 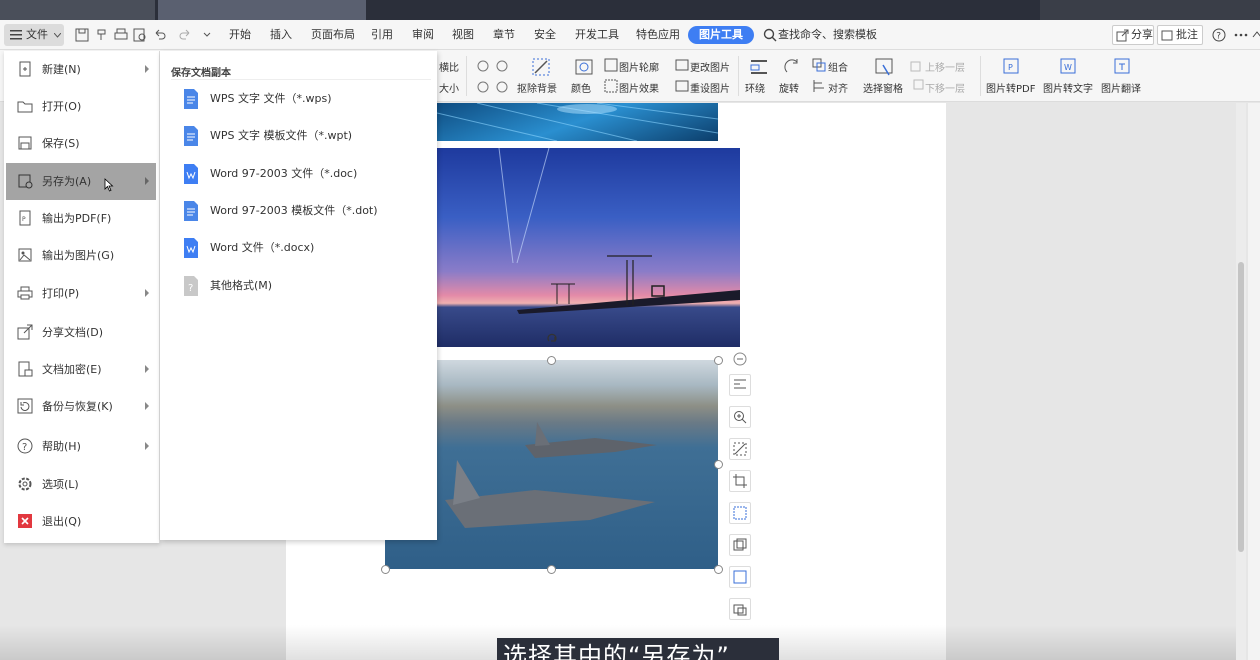 I want to click on format-painter-icon, so click(x=102, y=35).